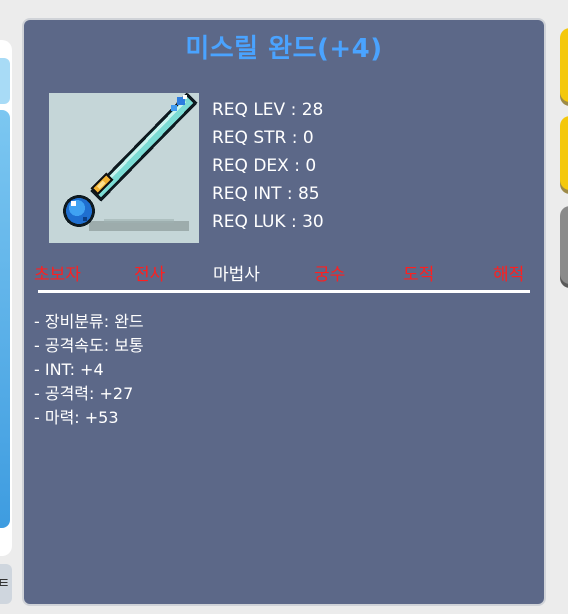 The image size is (568, 614). What do you see at coordinates (285, 272) in the screenshot?
I see `job-list: 초보자 전사 마법사 궁수 도적 해적` at bounding box center [285, 272].